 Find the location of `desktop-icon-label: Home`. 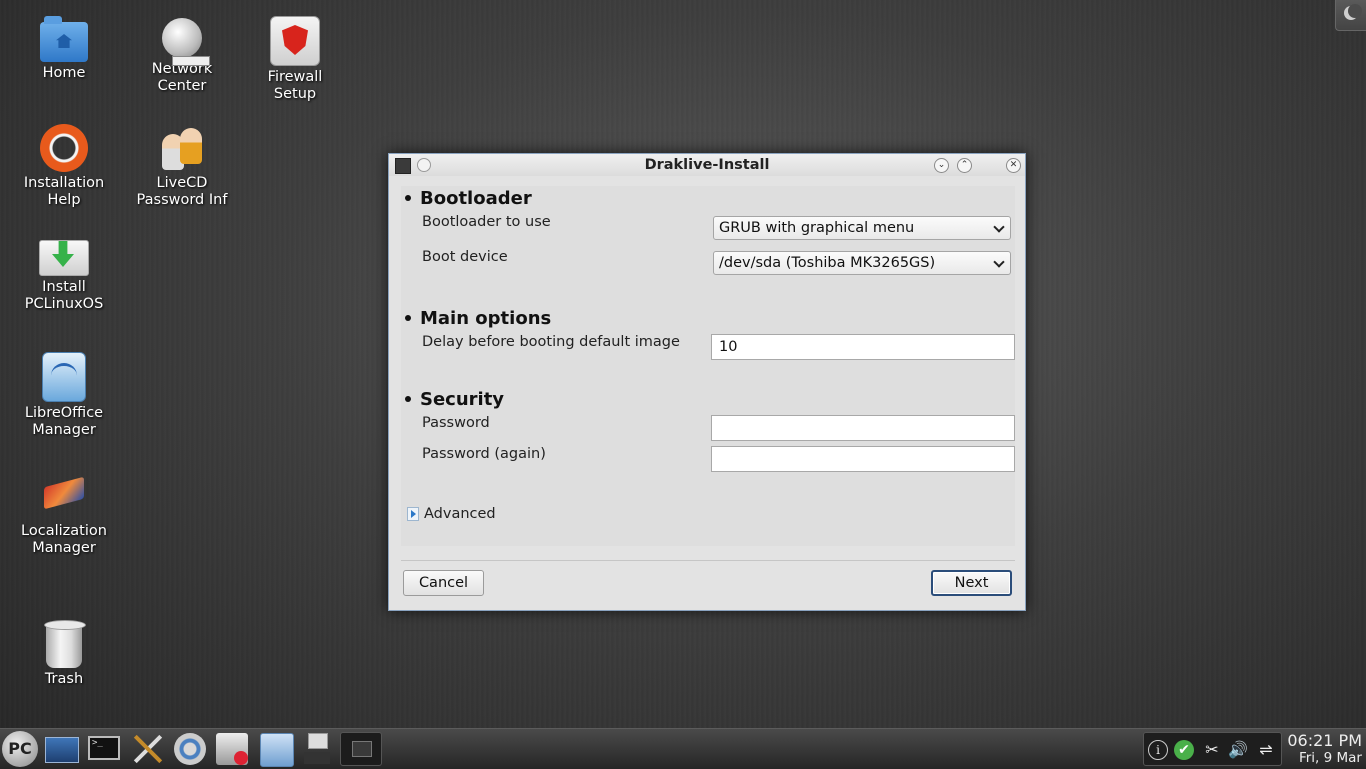

desktop-icon-label: Home is located at coordinates (64, 73).